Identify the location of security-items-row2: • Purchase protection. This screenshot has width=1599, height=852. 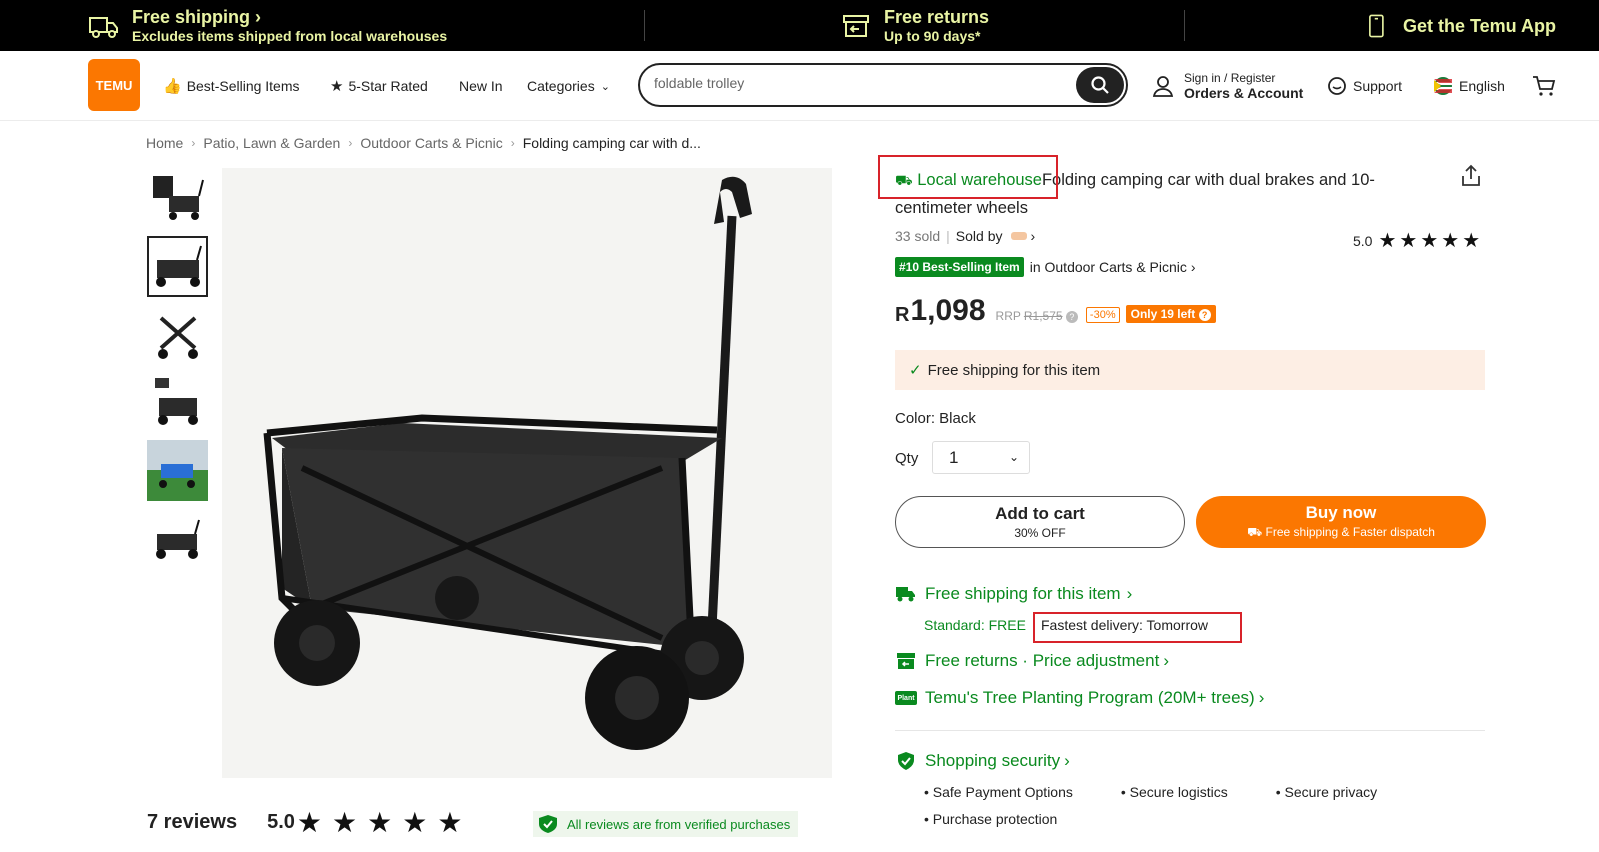
(1014, 819).